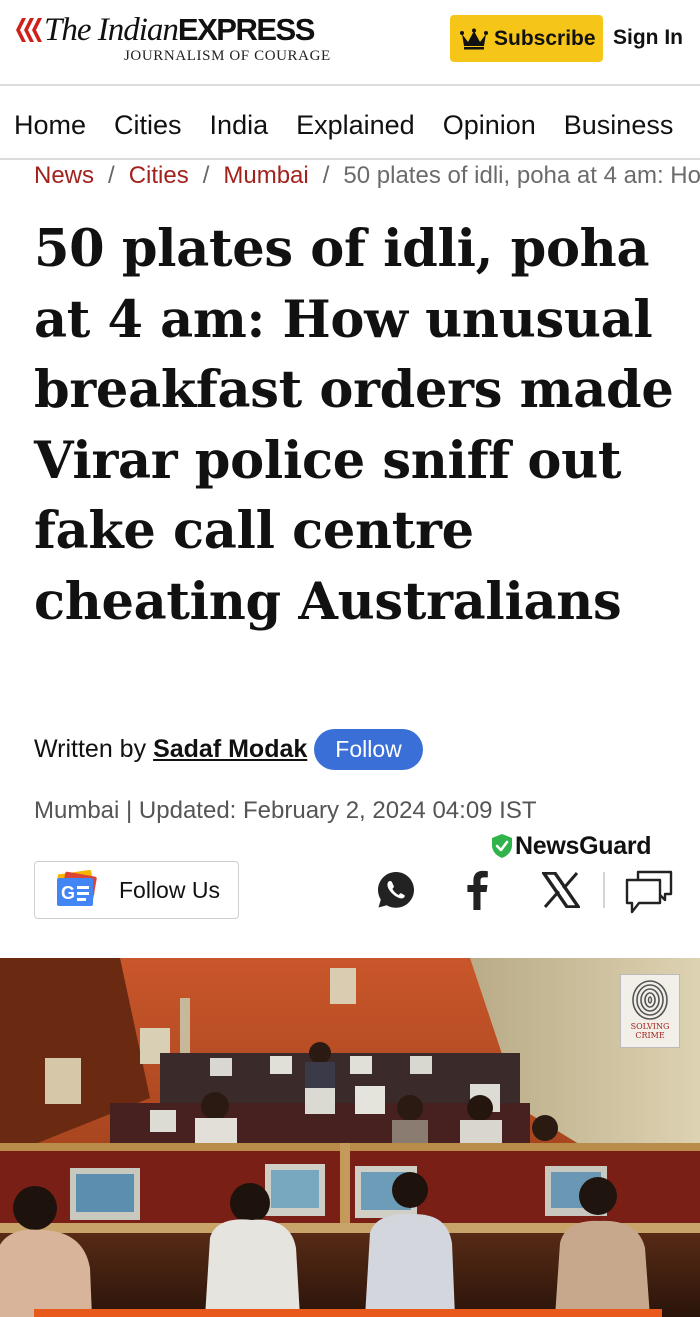 This screenshot has width=700, height=1317. What do you see at coordinates (477, 890) in the screenshot?
I see `facebook-icon` at bounding box center [477, 890].